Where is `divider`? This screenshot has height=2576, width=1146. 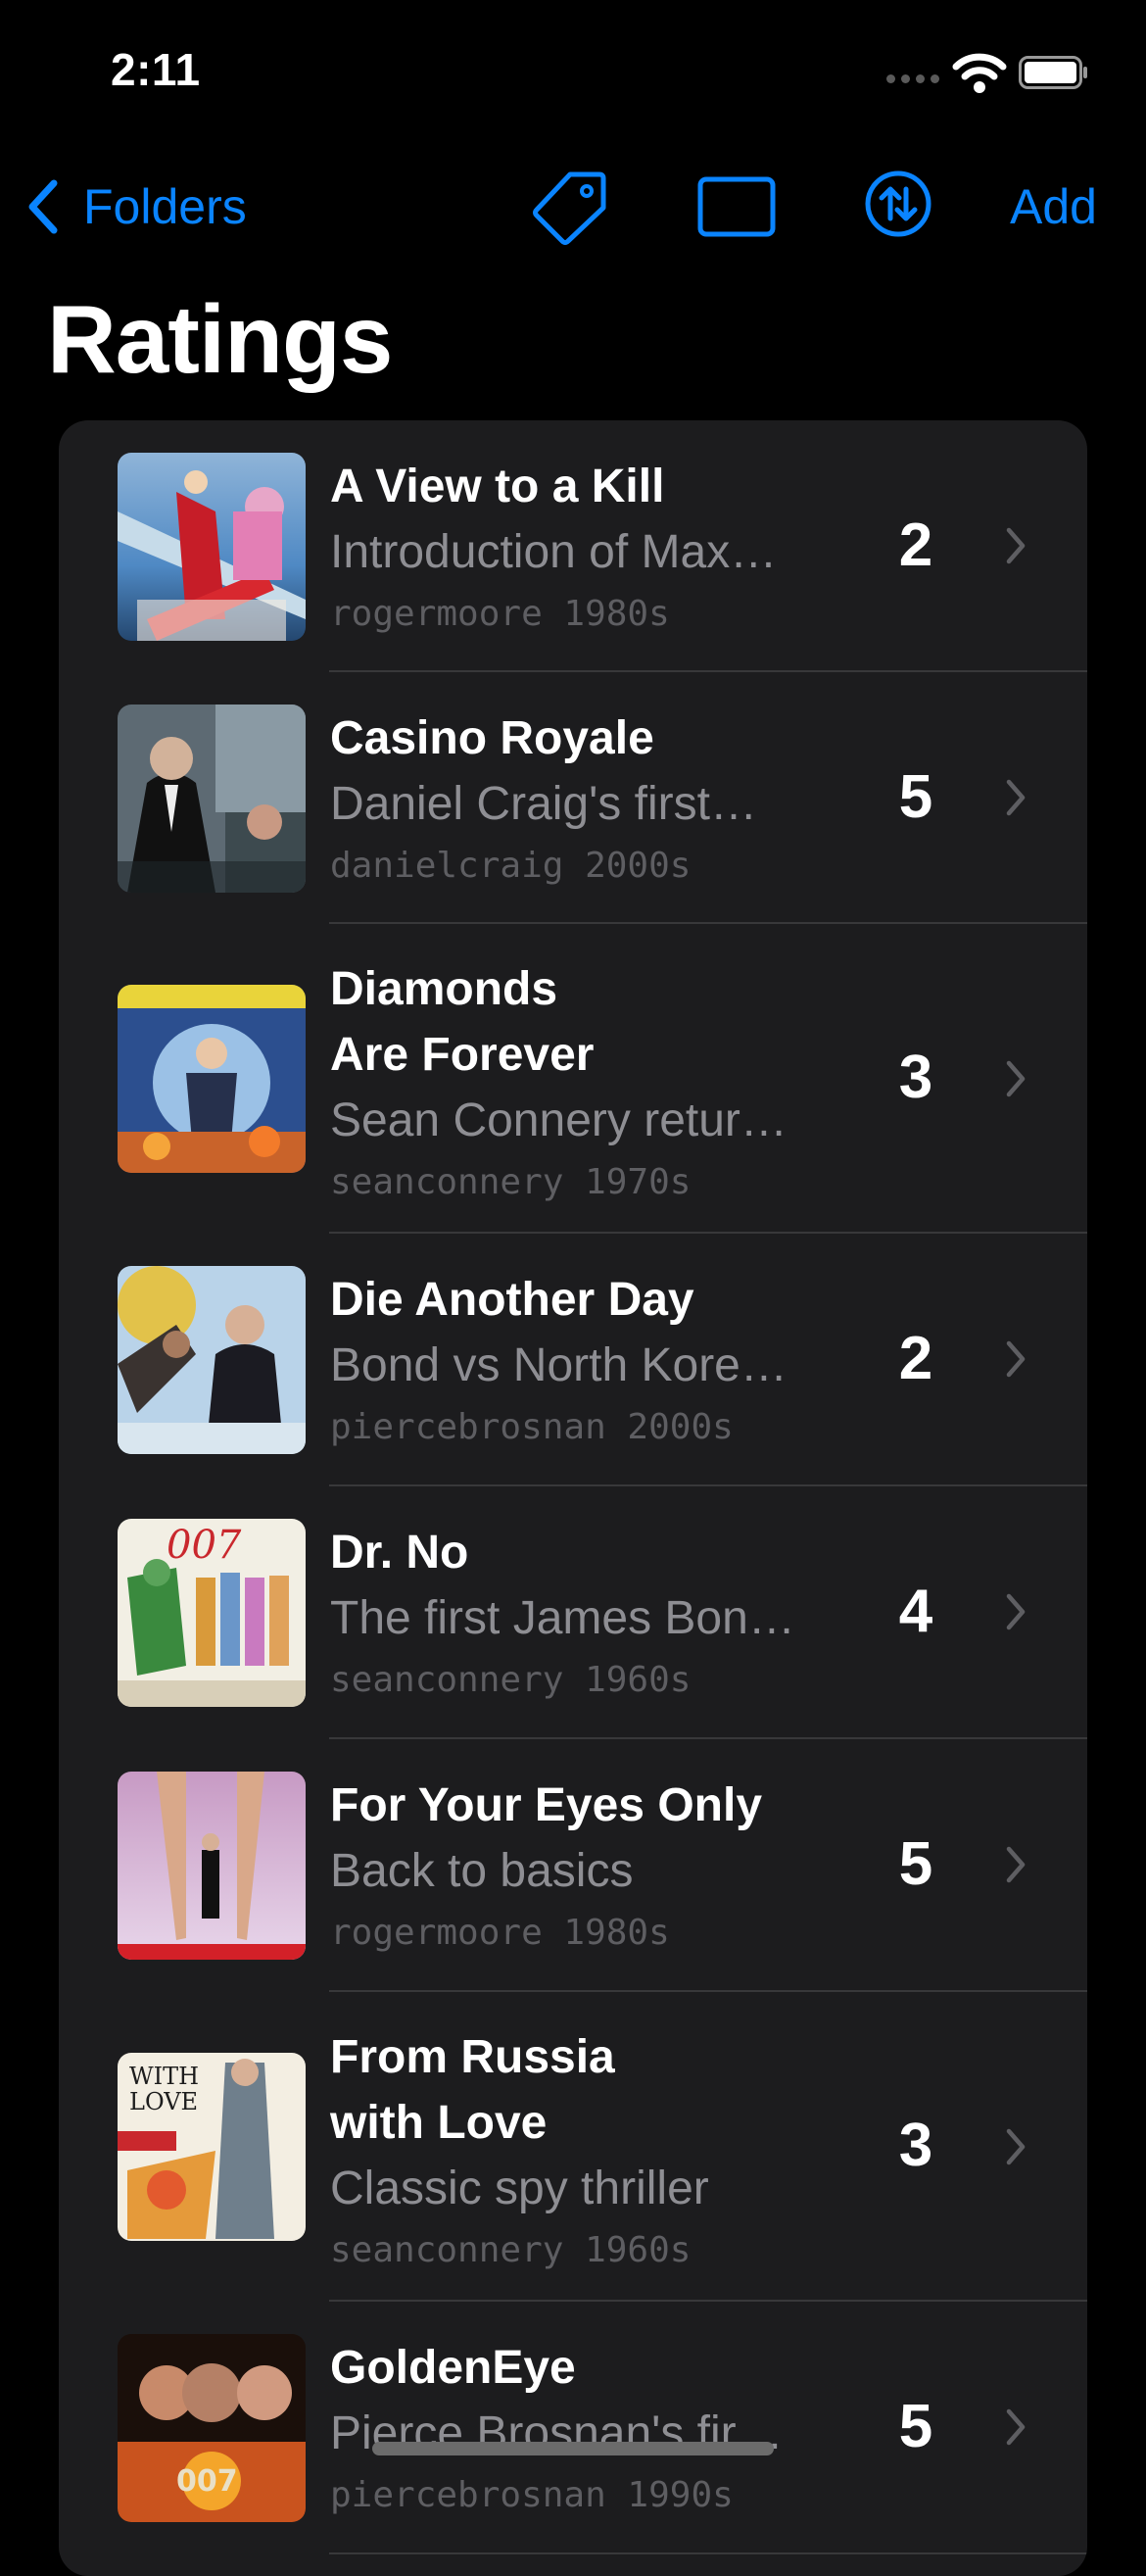
divider is located at coordinates (708, 2553).